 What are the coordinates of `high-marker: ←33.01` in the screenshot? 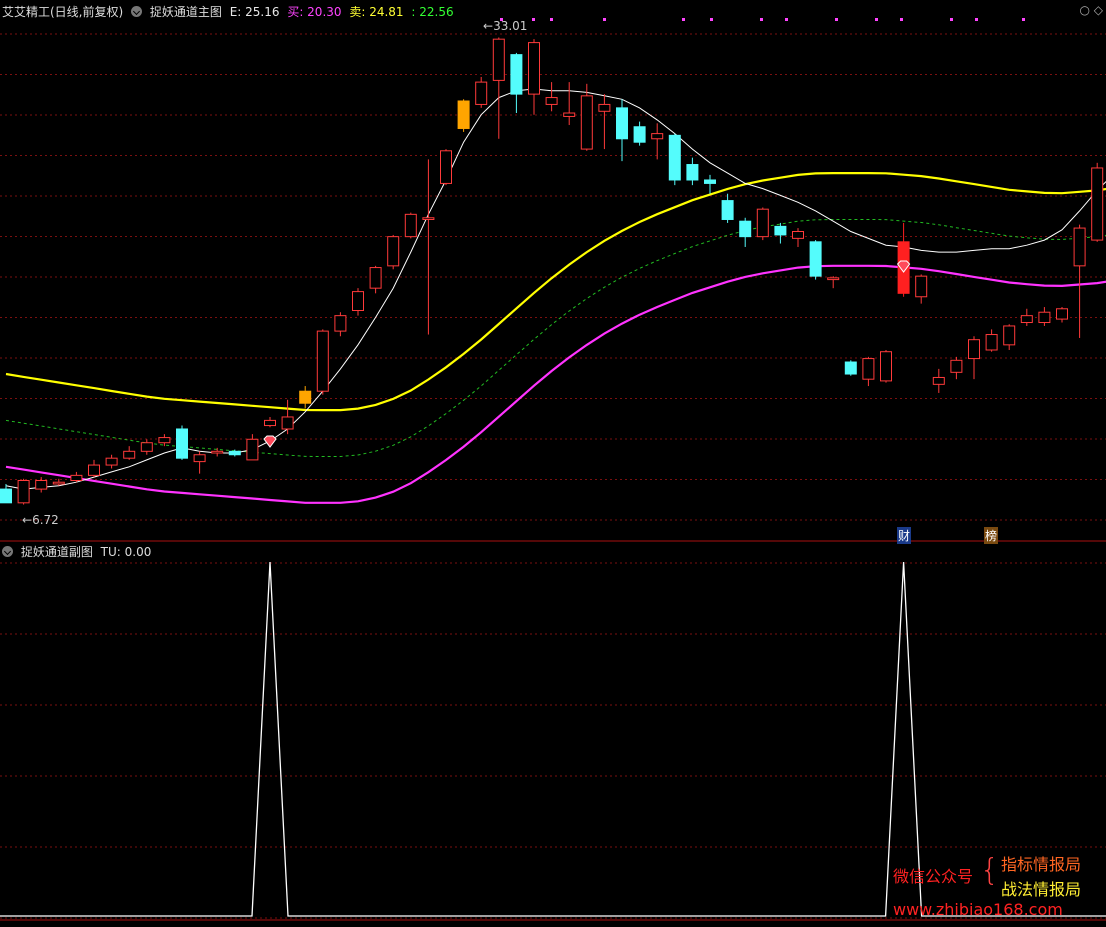 It's located at (505, 26).